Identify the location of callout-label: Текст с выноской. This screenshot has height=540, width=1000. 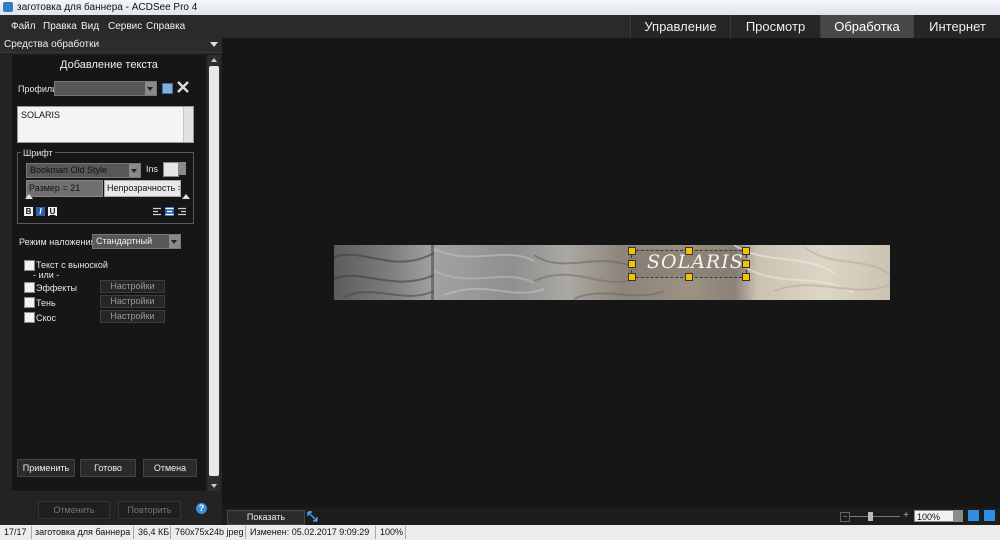
(72, 265).